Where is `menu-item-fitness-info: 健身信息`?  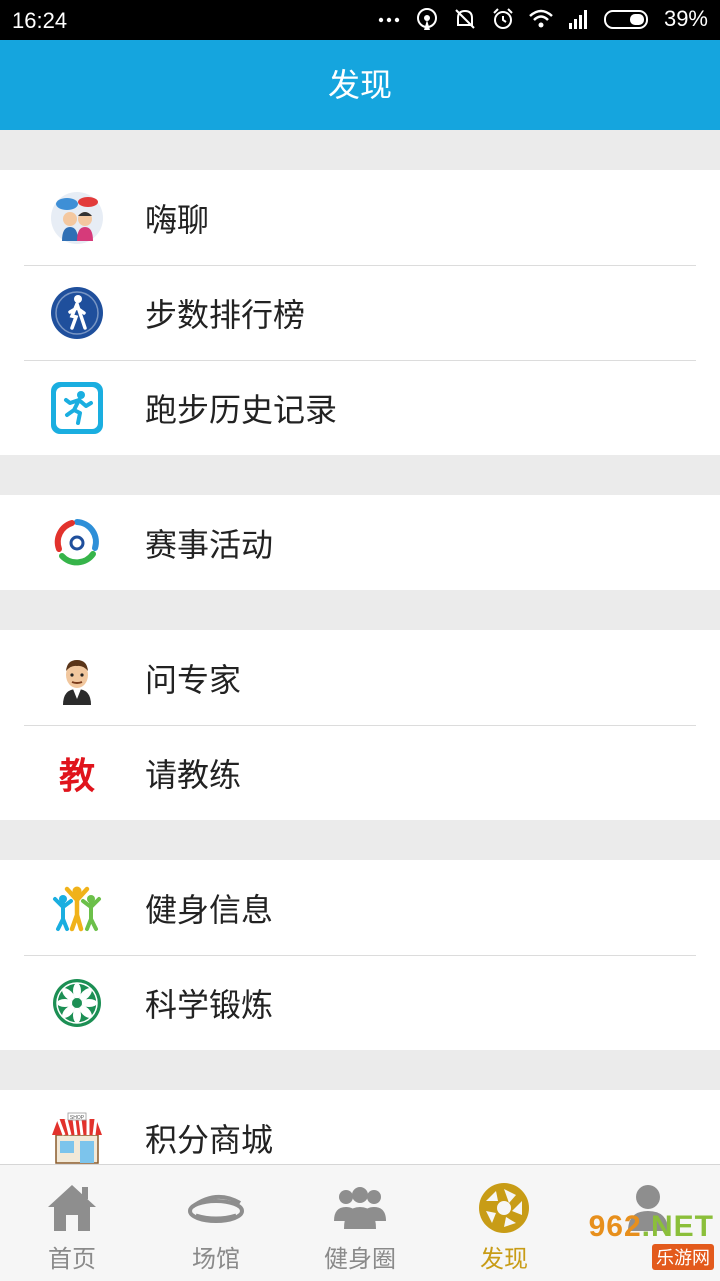
menu-item-fitness-info: 健身信息 is located at coordinates (360, 907).